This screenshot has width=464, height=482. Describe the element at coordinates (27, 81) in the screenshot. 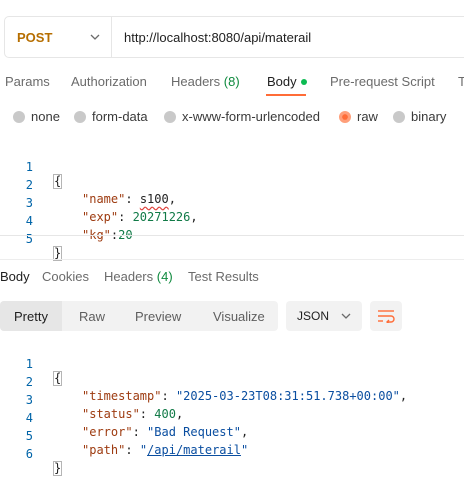

I see `tab-params: Params` at that location.